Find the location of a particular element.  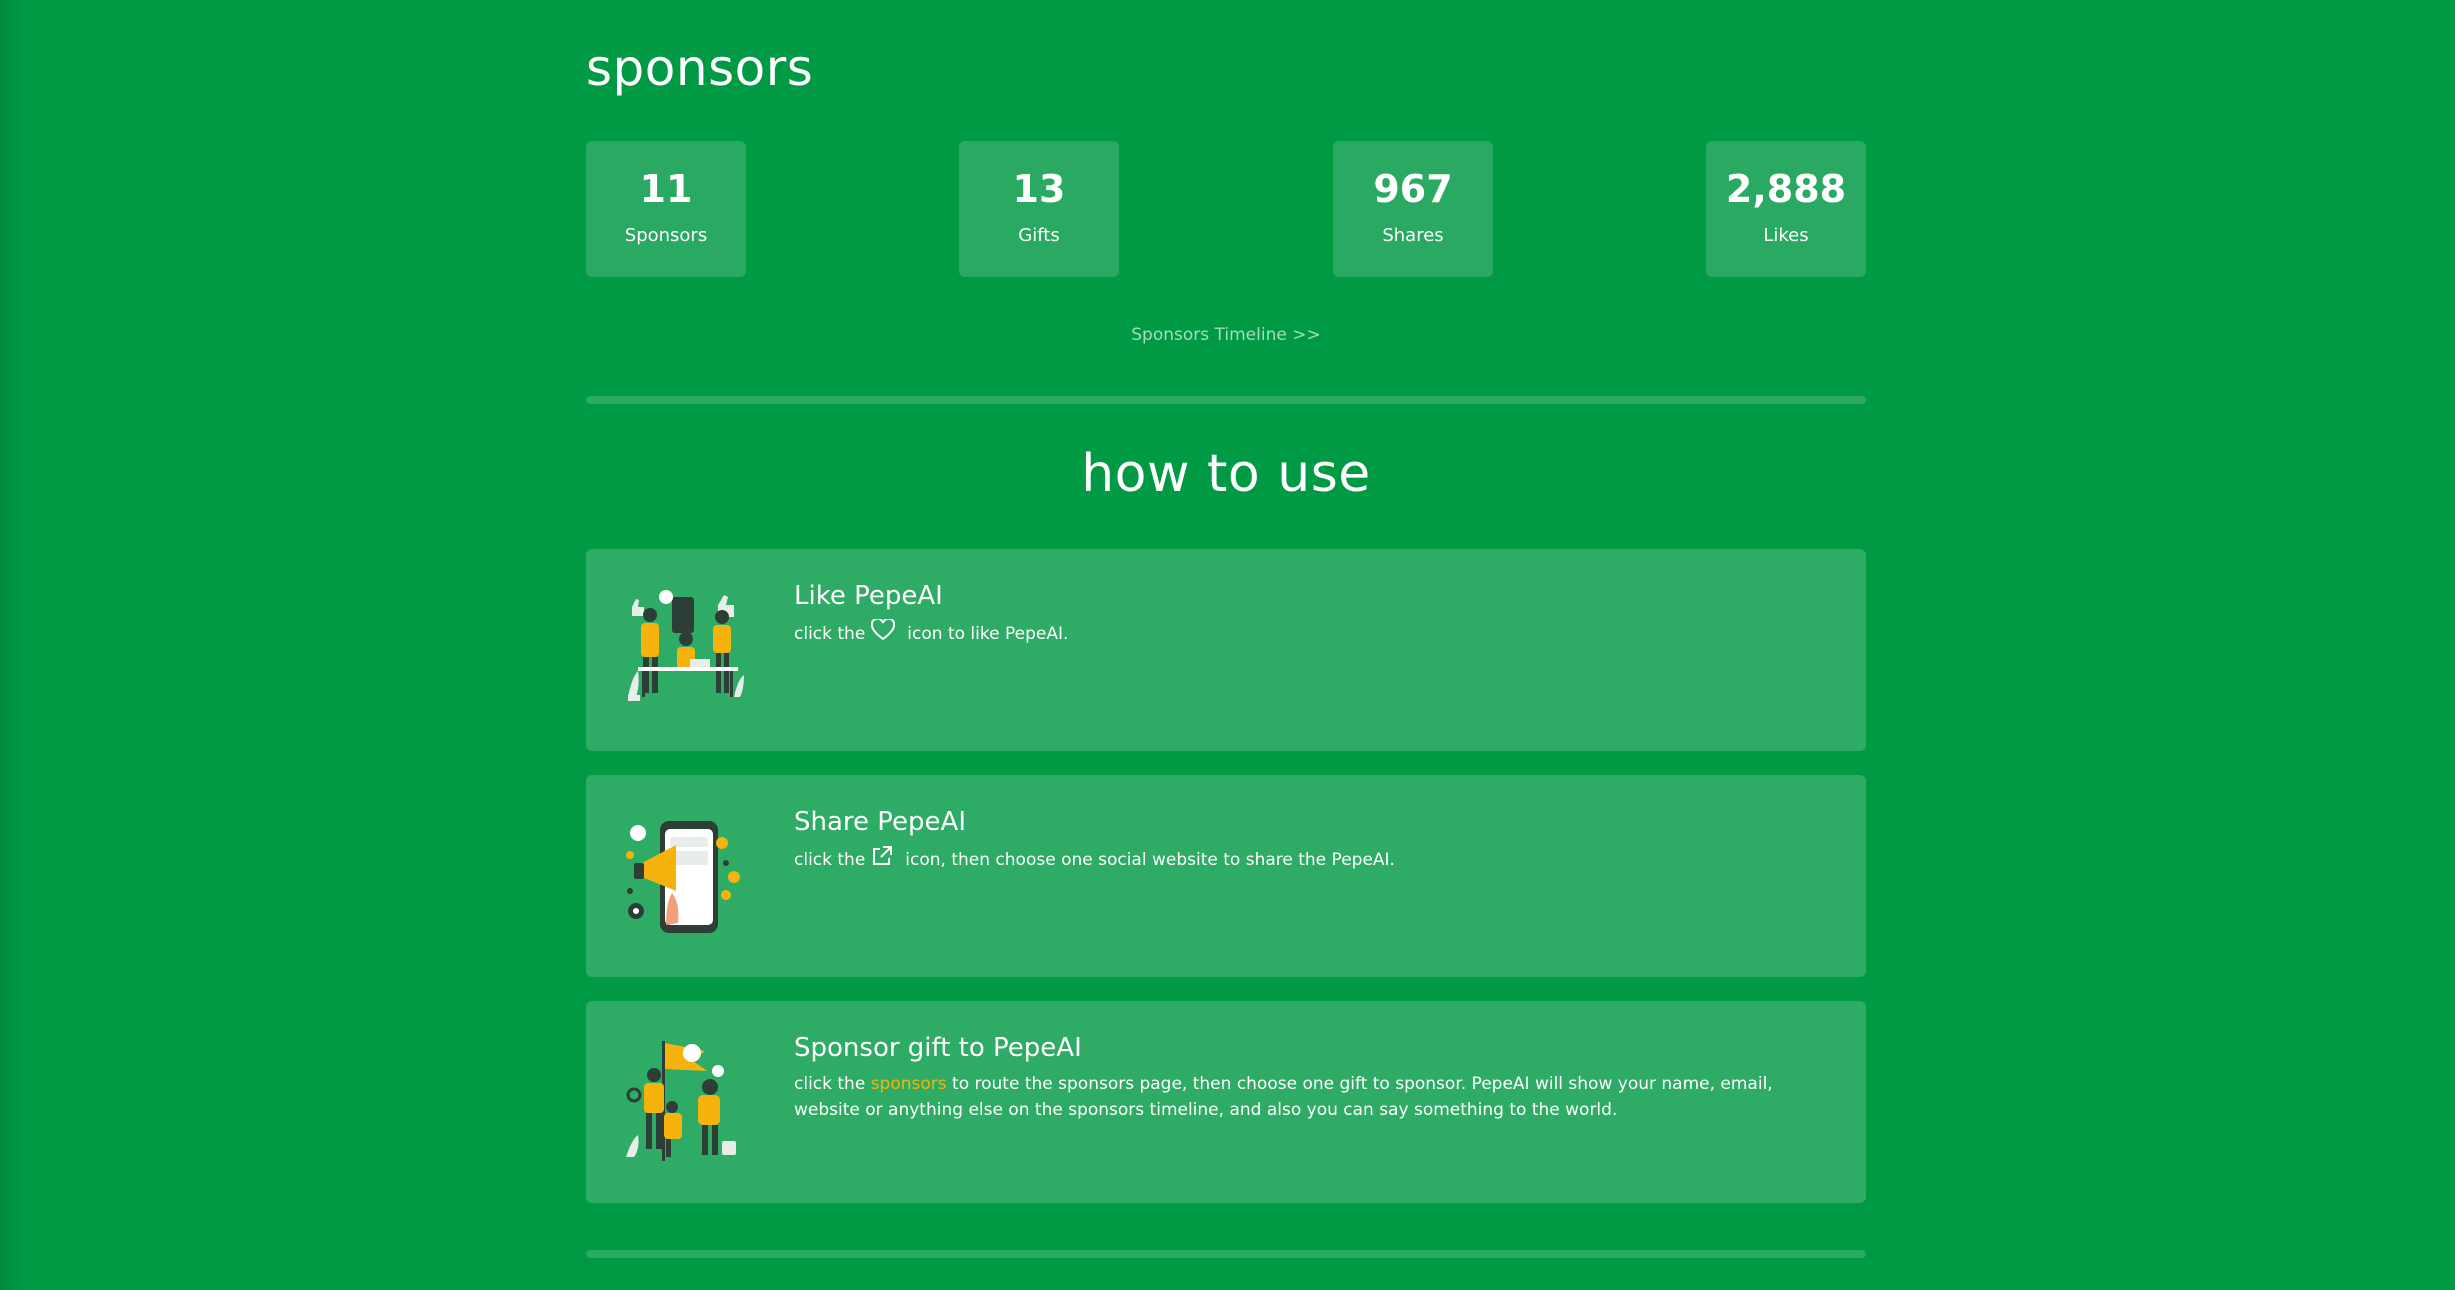

stat-shares: 967 Shares is located at coordinates (1413, 209).